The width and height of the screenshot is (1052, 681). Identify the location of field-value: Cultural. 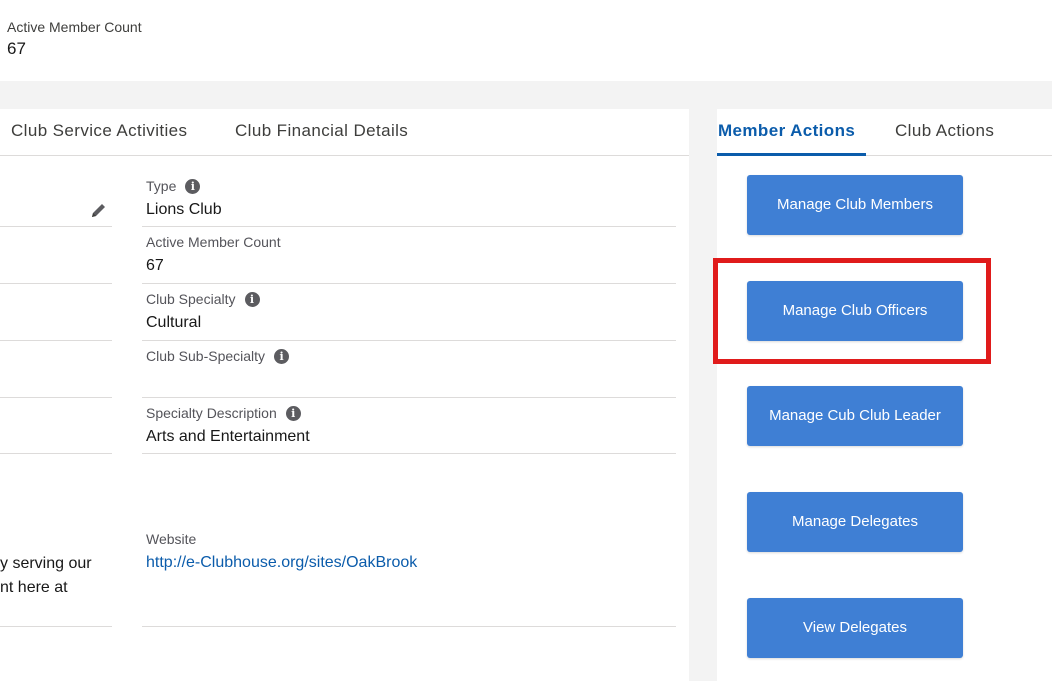
(174, 322).